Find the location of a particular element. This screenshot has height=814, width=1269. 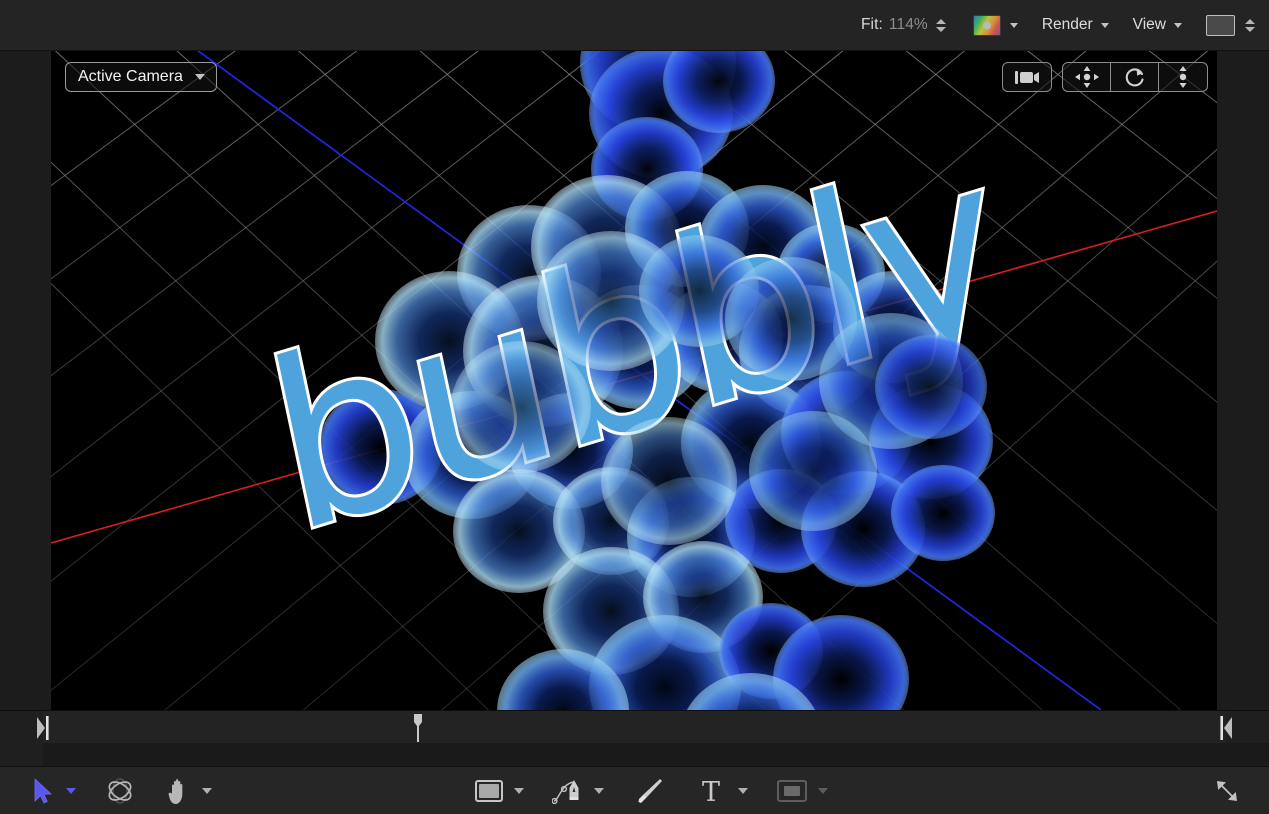

bottom-toolbar: T is located at coordinates (634, 790).